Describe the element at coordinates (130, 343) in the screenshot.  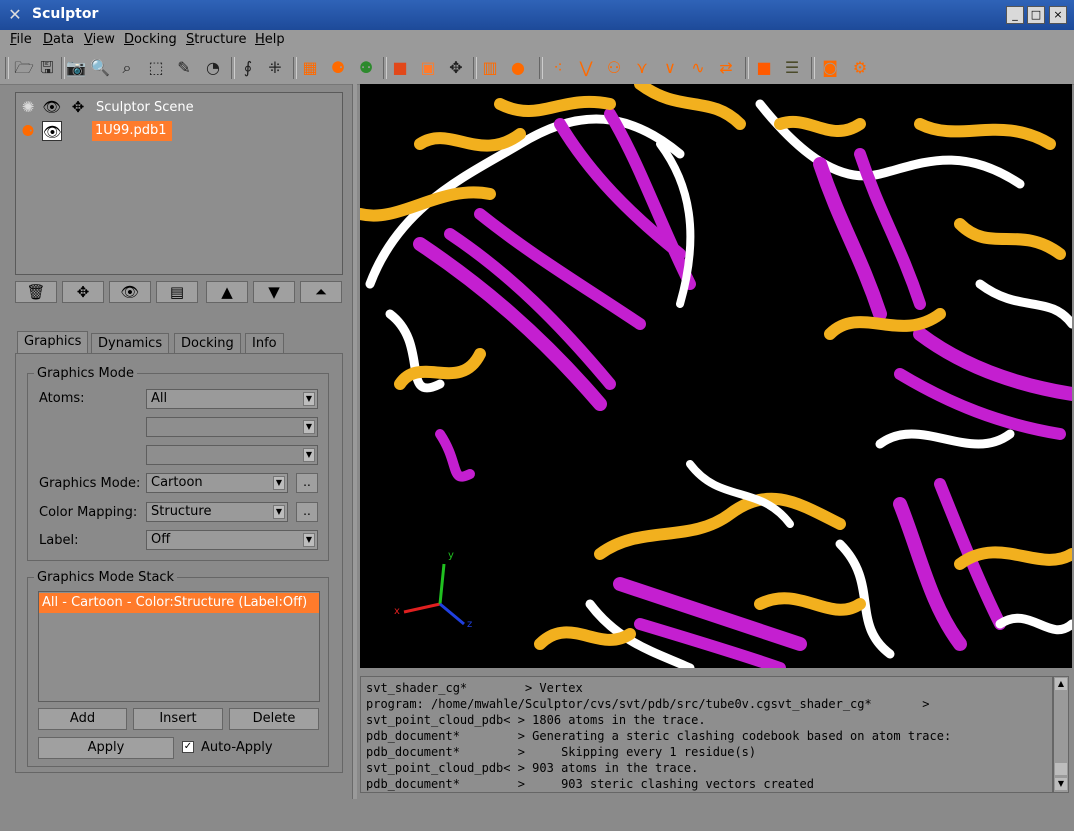
I see `tab-dynamics: Dynamics` at that location.